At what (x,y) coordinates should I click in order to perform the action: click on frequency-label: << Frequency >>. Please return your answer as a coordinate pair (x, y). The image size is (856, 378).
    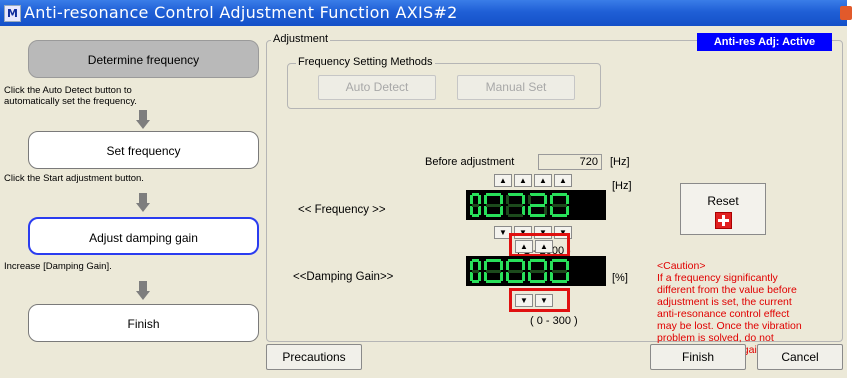
    Looking at the image, I should click on (342, 210).